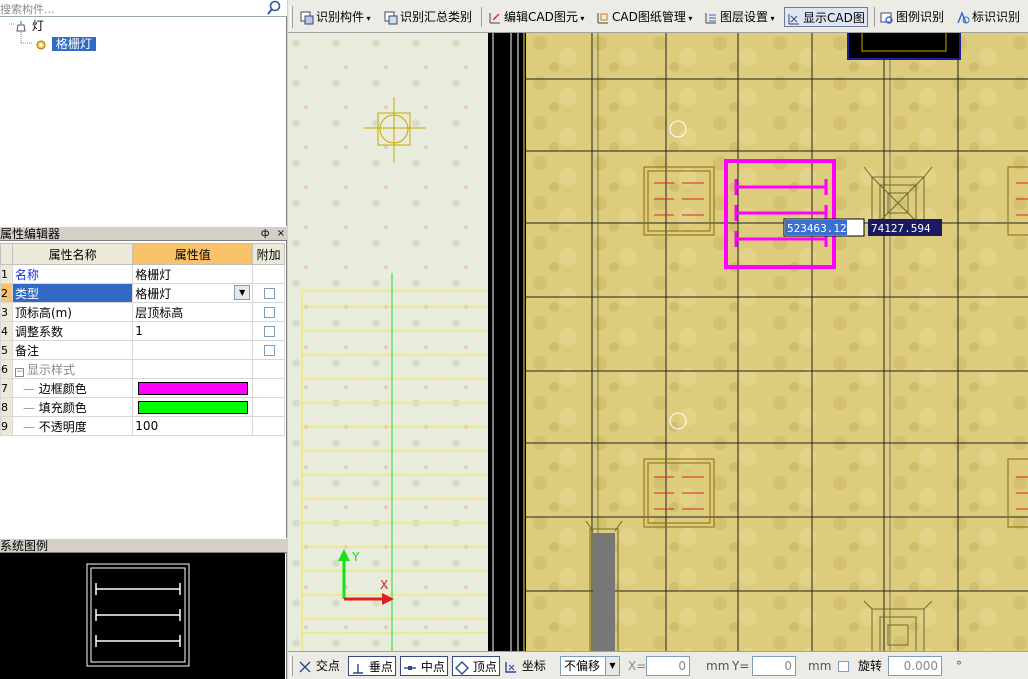 The image size is (1028, 679). Describe the element at coordinates (384, 585) in the screenshot. I see `axis-x-label: X` at that location.